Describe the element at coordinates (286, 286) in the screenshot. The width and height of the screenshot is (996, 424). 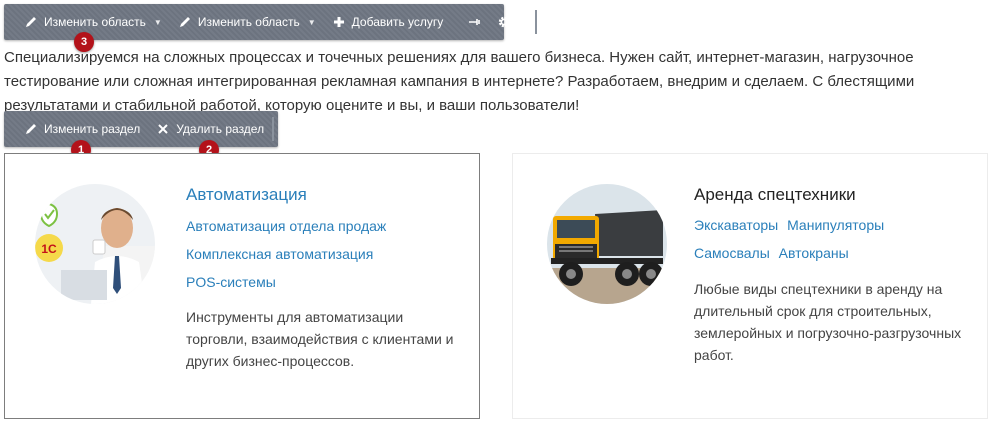
I see `link-pos-systems: POS-системы` at that location.